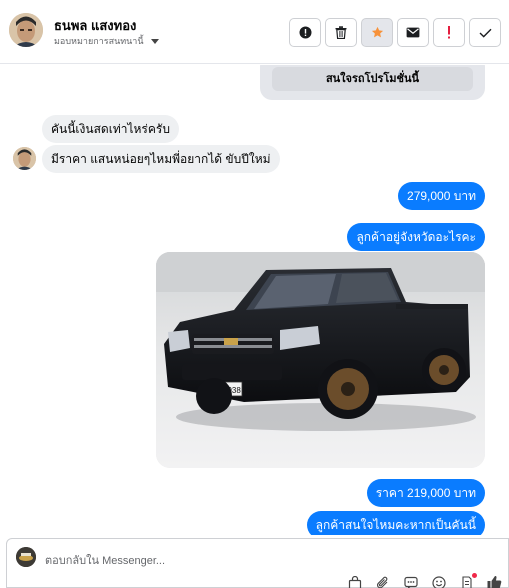  I want to click on typing-icon, so click(466, 581).